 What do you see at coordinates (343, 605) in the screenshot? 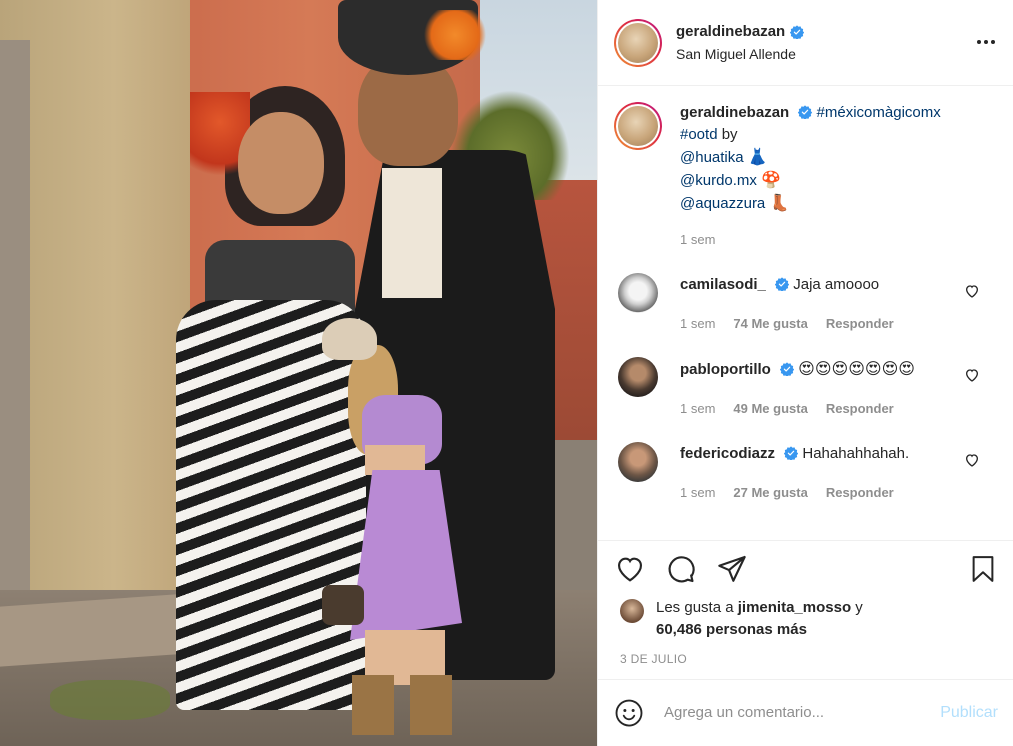
I see `person-bag` at bounding box center [343, 605].